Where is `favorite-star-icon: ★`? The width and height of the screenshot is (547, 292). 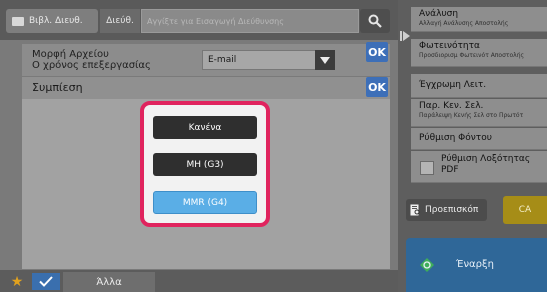
favorite-star-icon: ★ is located at coordinates (17, 281).